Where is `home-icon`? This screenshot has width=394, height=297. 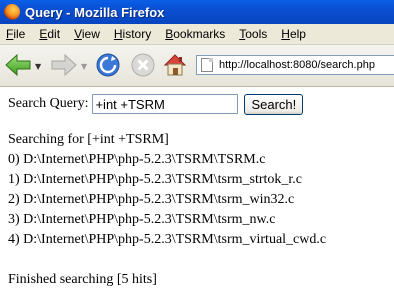 home-icon is located at coordinates (175, 65).